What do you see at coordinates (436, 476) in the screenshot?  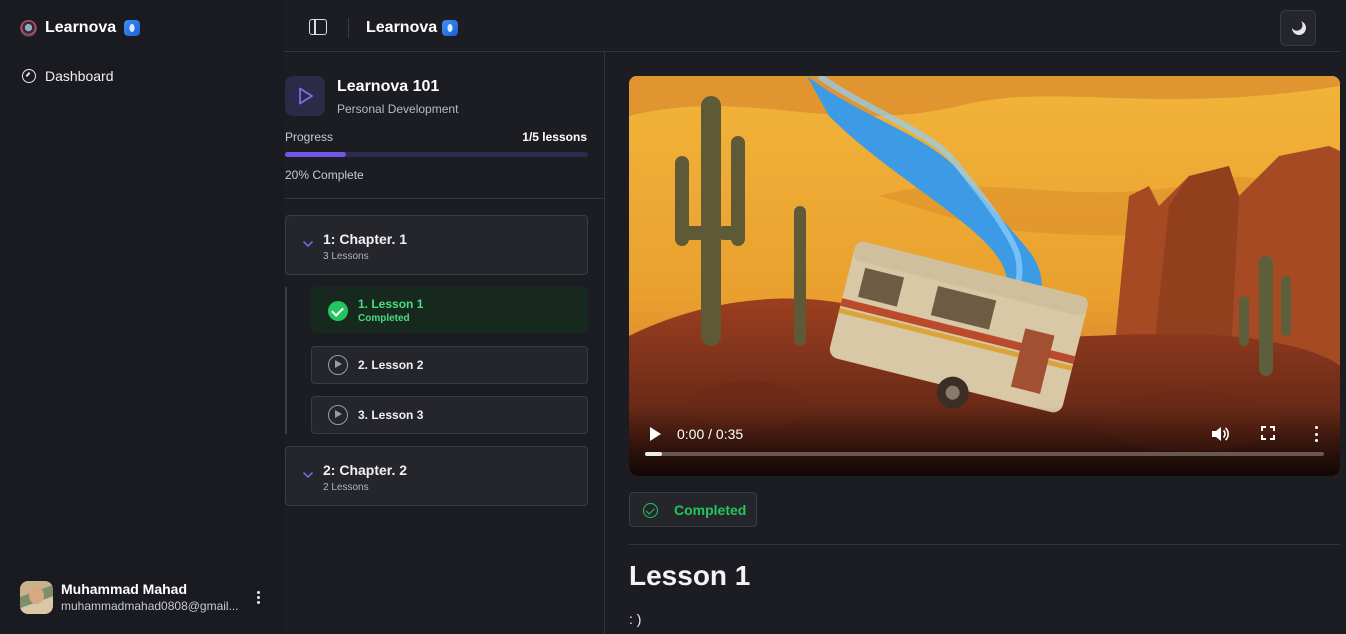 I see `chapter-2: 2: Chapter. 2 2 Lessons` at bounding box center [436, 476].